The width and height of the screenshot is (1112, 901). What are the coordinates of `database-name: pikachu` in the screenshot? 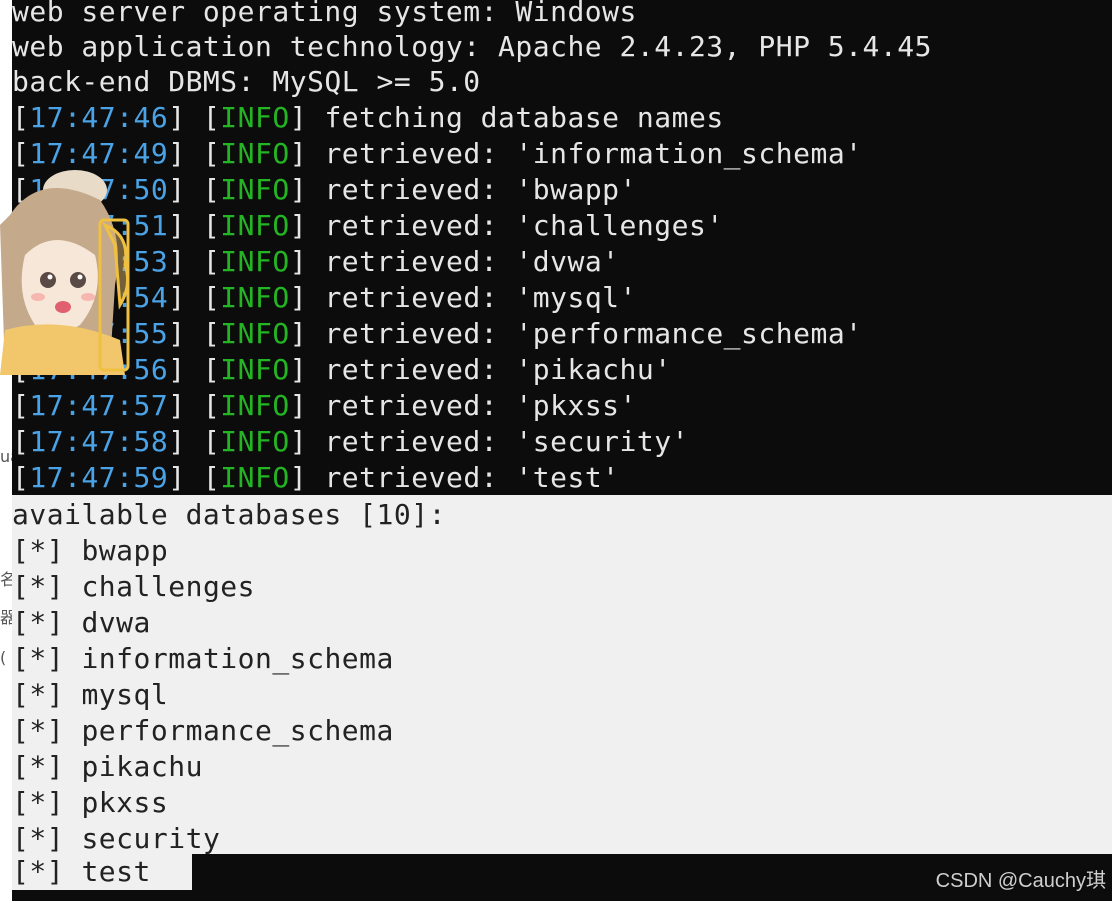 It's located at (142, 766).